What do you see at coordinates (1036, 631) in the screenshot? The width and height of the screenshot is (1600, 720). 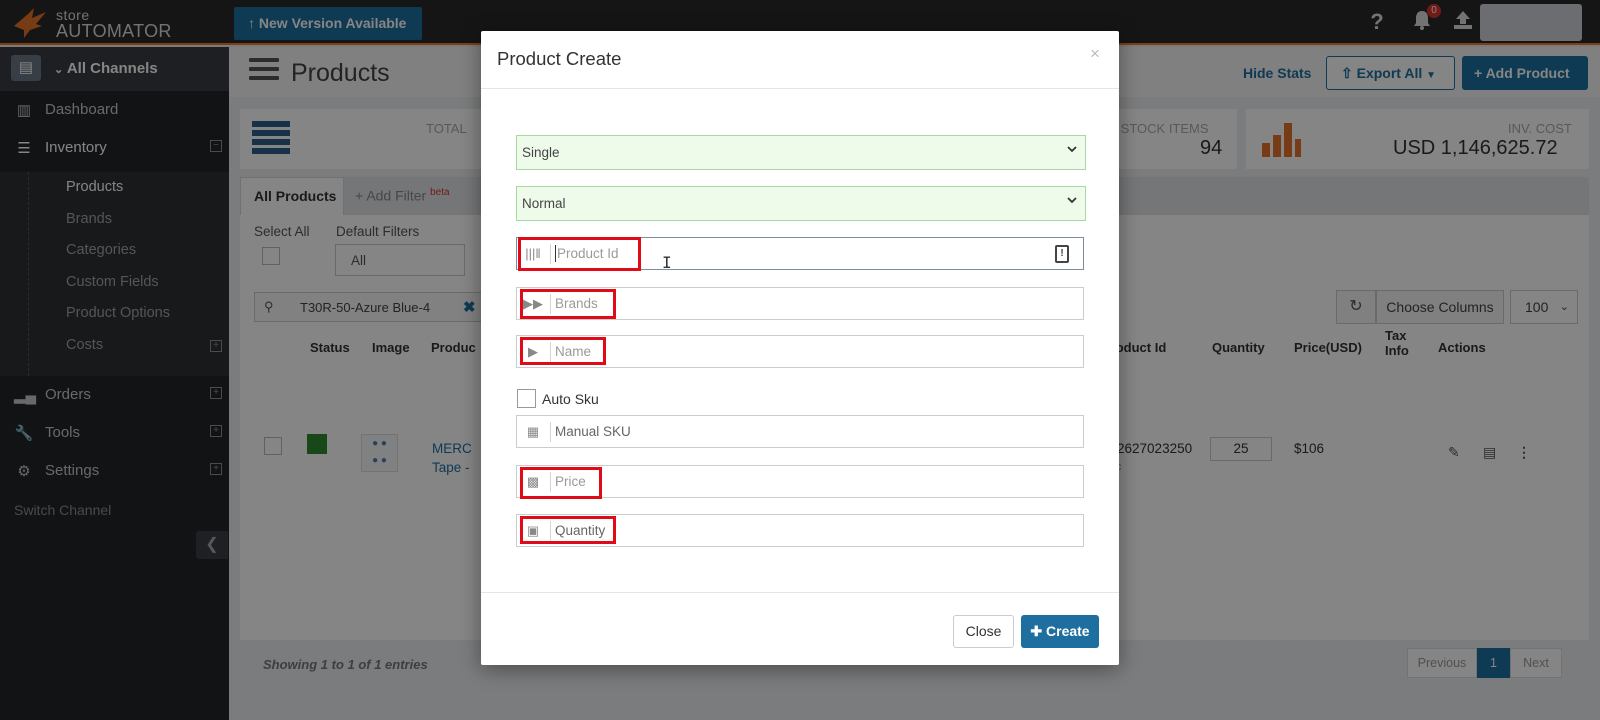 I see `plus-icon: ✚` at bounding box center [1036, 631].